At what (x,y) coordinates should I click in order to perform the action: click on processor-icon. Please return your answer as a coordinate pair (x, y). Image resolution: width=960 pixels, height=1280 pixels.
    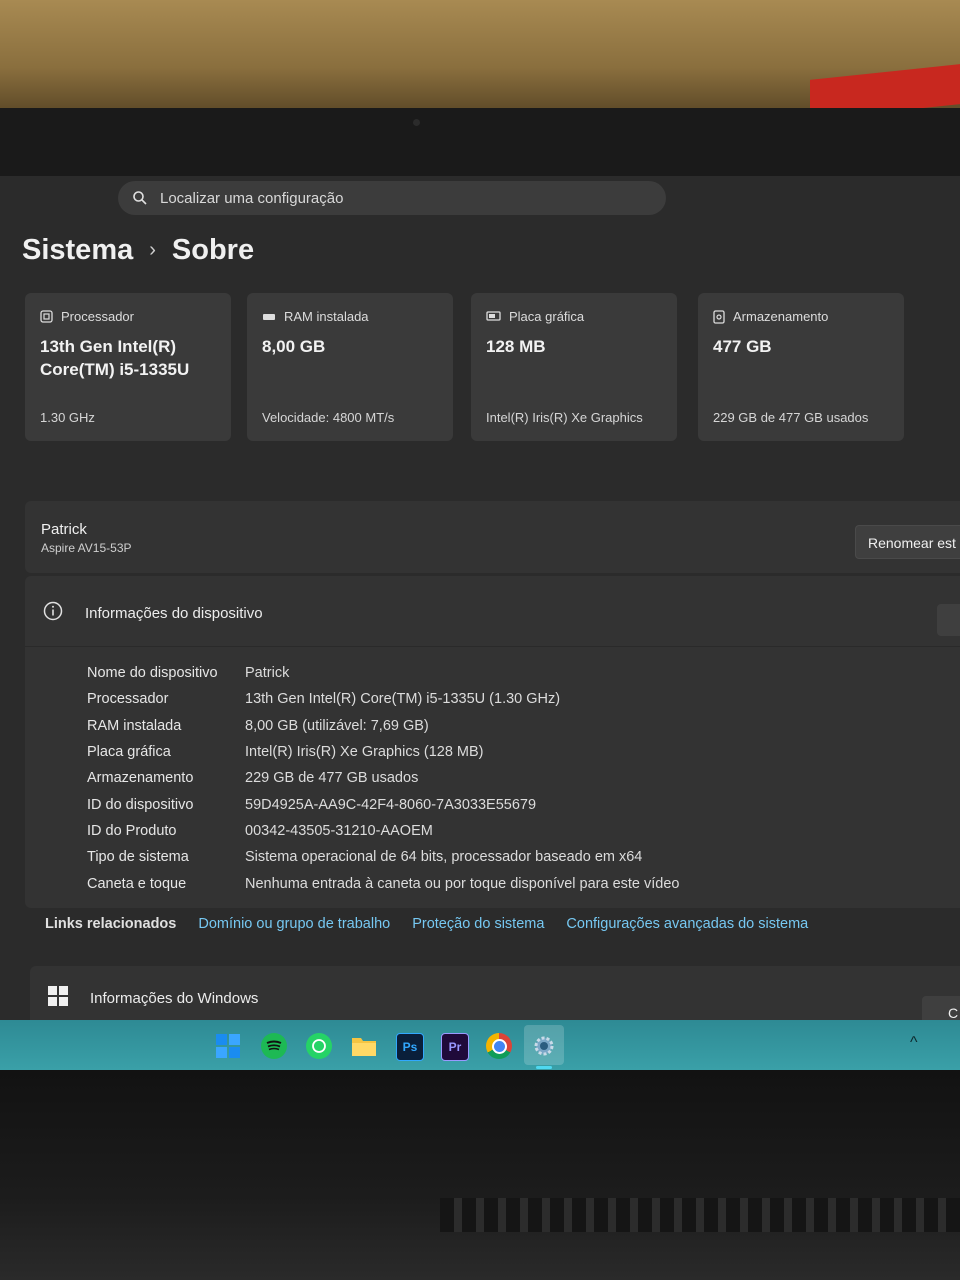
    Looking at the image, I should click on (46, 316).